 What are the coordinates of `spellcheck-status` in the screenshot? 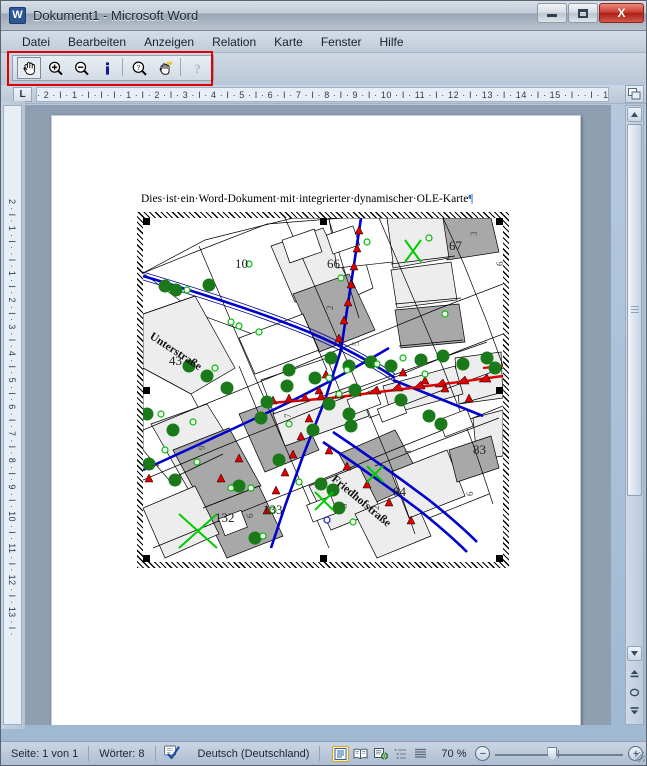 It's located at (172, 753).